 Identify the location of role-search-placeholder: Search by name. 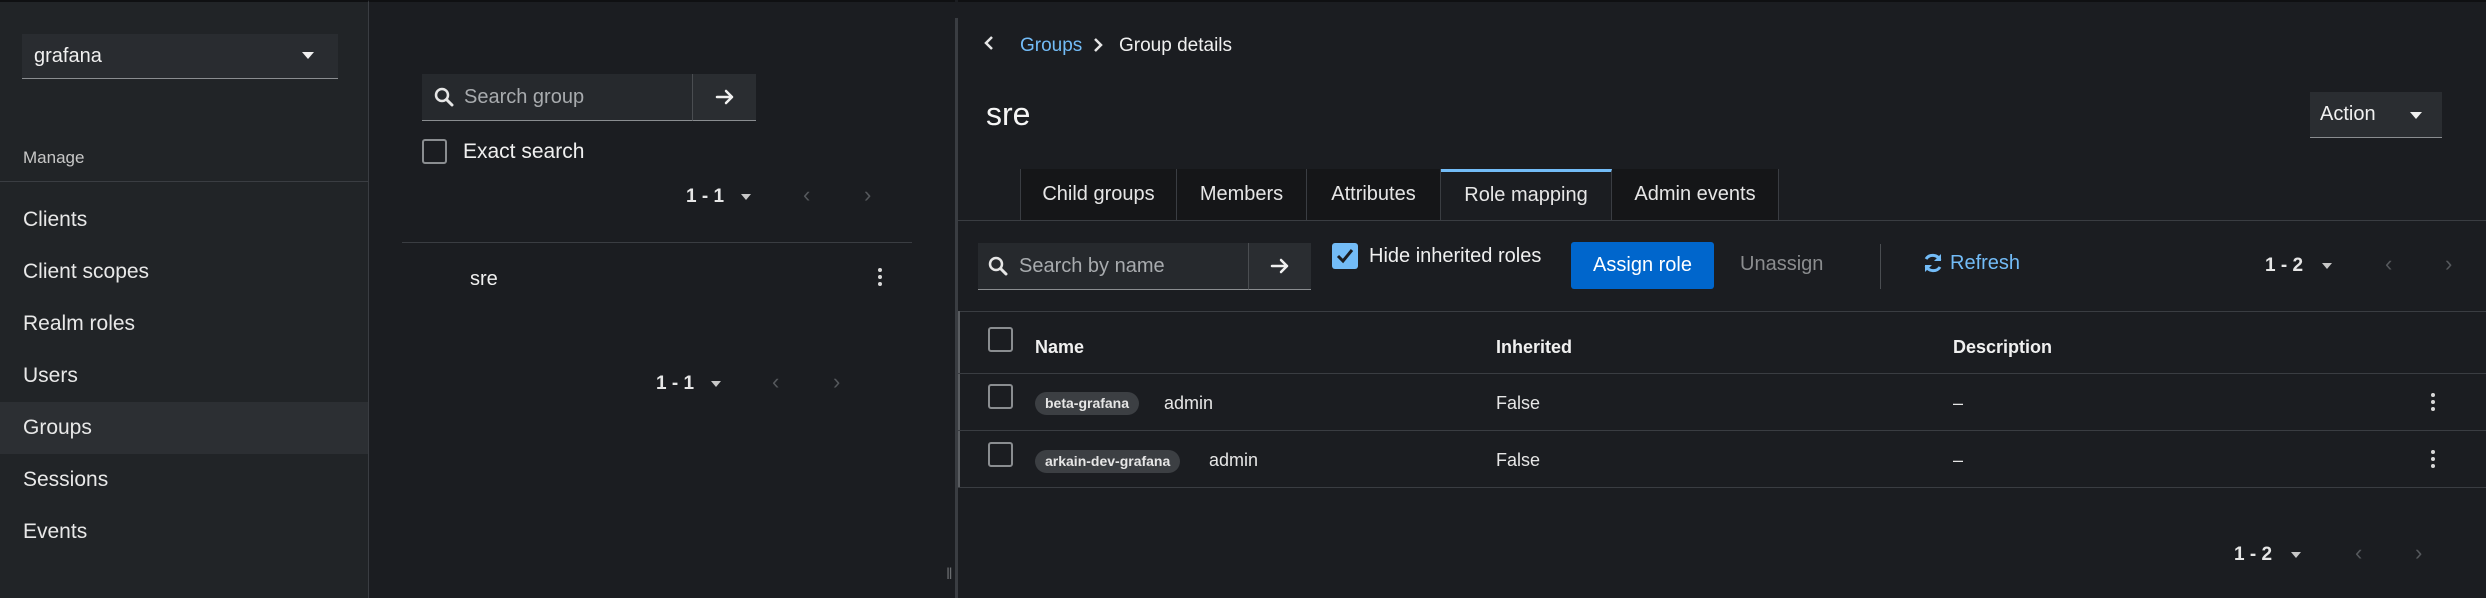
(1092, 266).